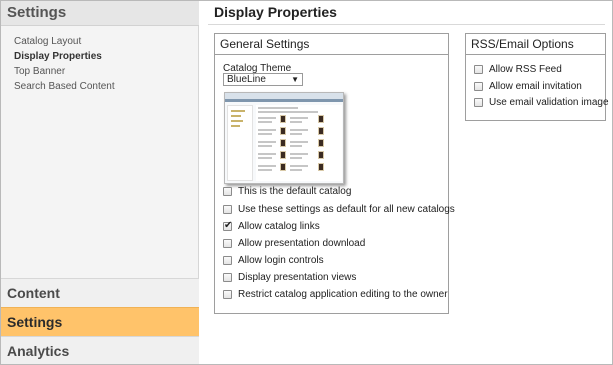  Describe the element at coordinates (33, 293) in the screenshot. I see `nav-content-label: Content` at that location.